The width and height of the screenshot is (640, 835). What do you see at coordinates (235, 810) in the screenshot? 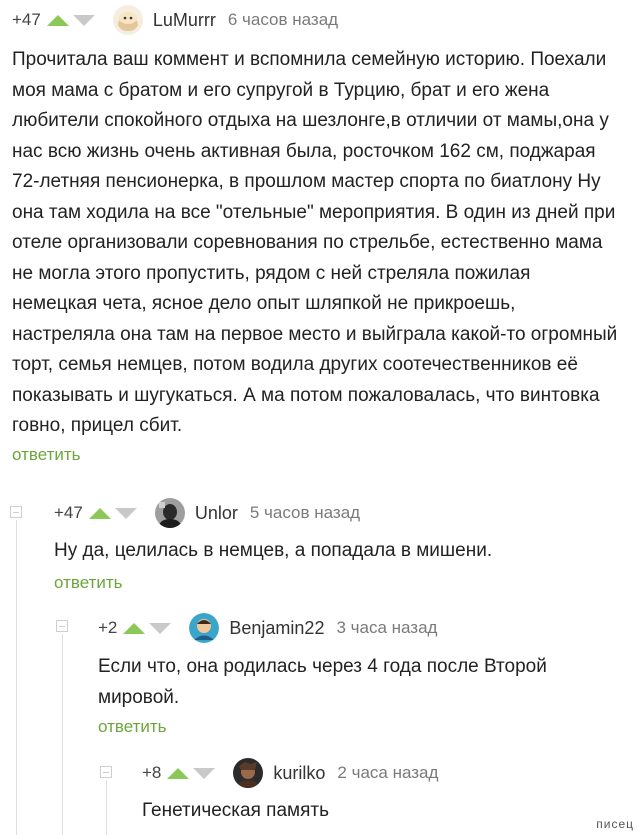
I see `comment-text: Генетическая память` at bounding box center [235, 810].